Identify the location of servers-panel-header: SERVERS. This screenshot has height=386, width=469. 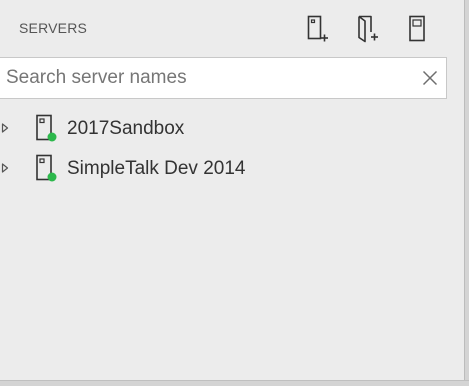
(232, 28).